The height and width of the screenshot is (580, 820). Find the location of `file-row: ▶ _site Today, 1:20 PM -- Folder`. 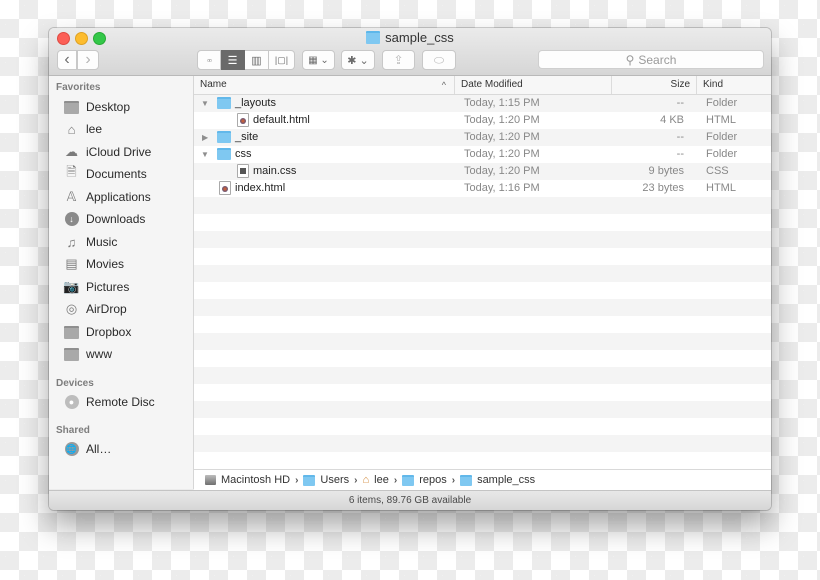

file-row: ▶ _site Today, 1:20 PM -- Folder is located at coordinates (482, 137).